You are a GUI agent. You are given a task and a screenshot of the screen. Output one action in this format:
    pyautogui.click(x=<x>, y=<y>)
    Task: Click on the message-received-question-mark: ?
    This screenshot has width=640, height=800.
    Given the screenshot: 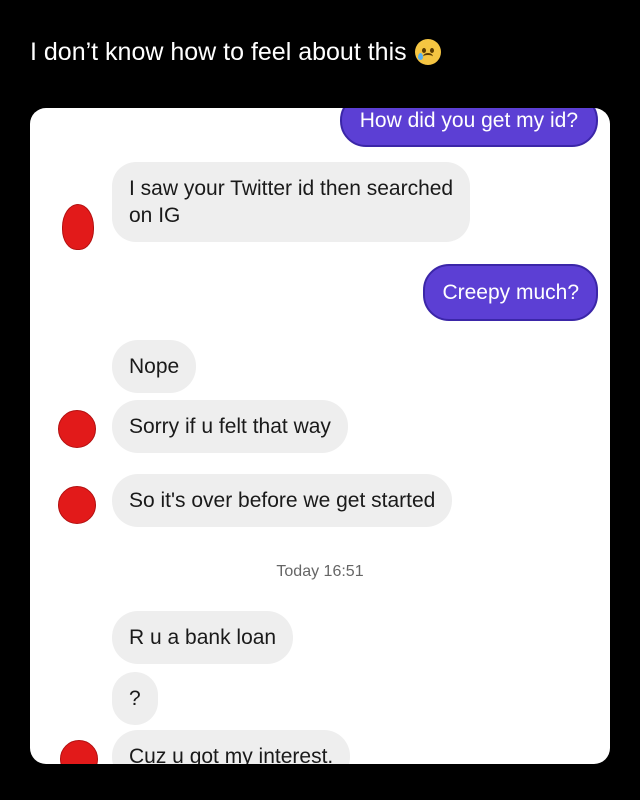 What is the action you would take?
    pyautogui.click(x=135, y=698)
    